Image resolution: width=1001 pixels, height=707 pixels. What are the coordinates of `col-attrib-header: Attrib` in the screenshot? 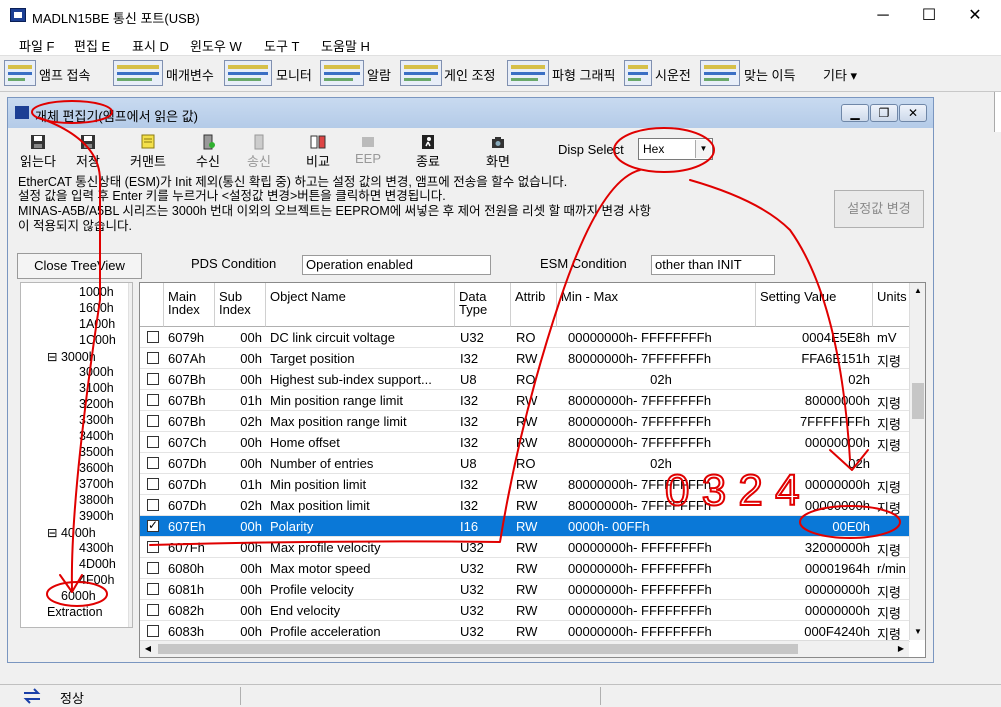 It's located at (534, 305).